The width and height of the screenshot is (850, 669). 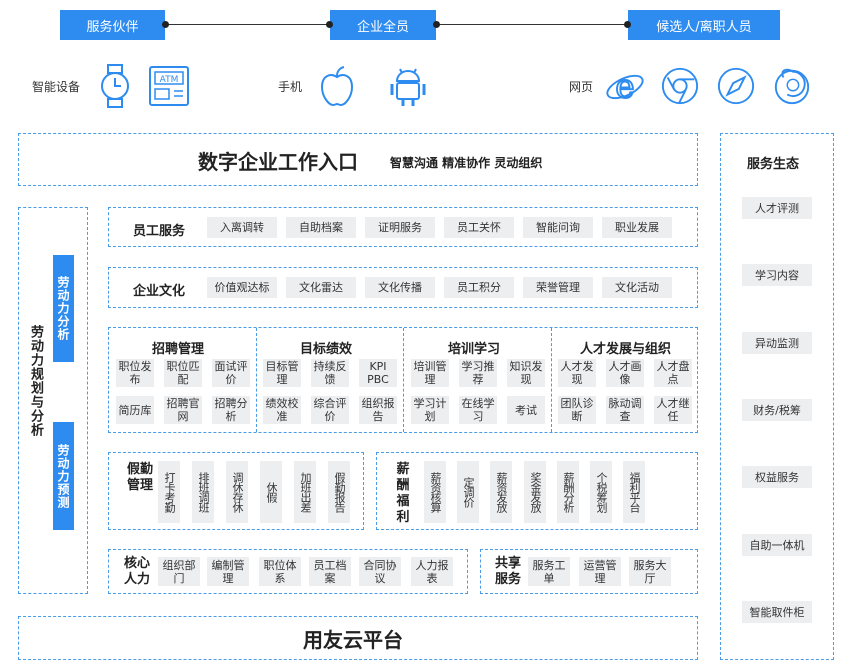 I want to click on chip-exam: 考试, so click(x=526, y=410).